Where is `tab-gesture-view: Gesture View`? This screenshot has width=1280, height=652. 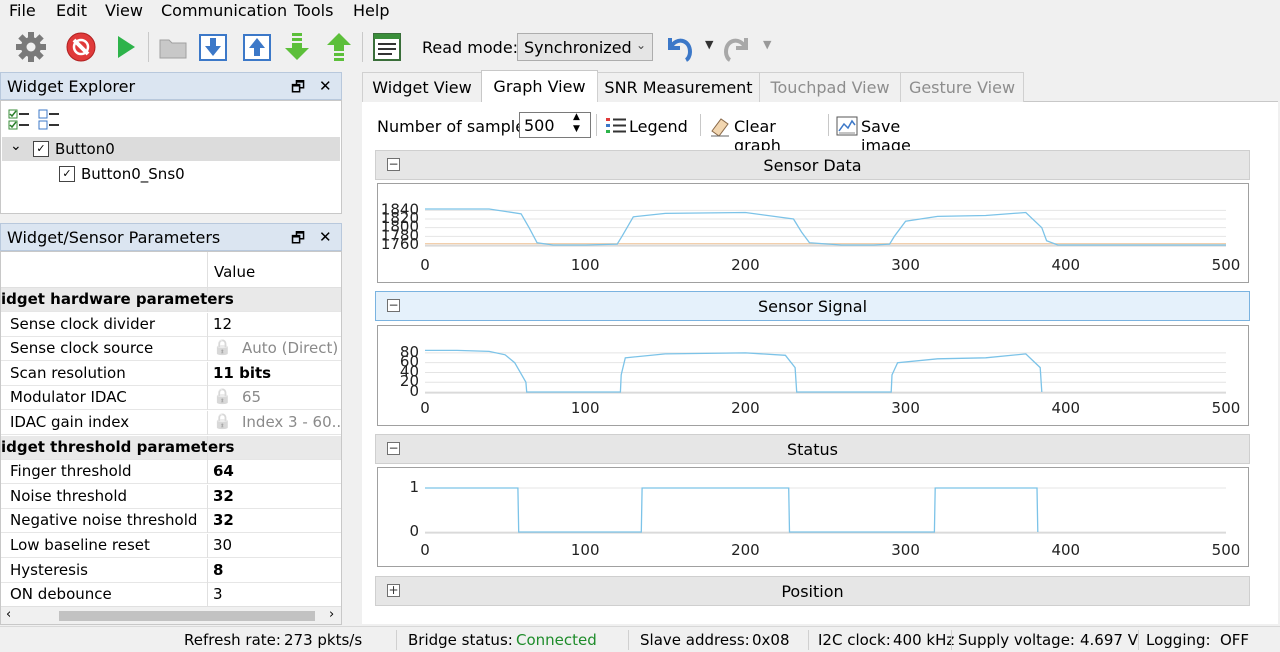
tab-gesture-view: Gesture View is located at coordinates (962, 87).